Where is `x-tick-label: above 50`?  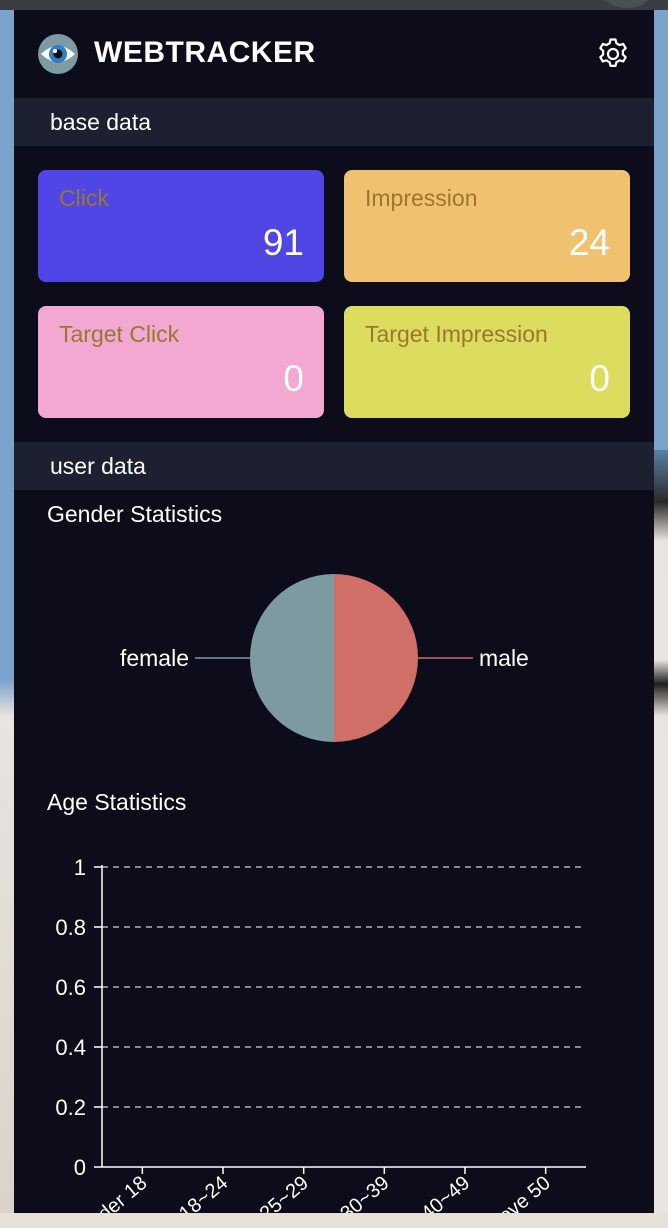
x-tick-label: above 50 is located at coordinates (516, 1192).